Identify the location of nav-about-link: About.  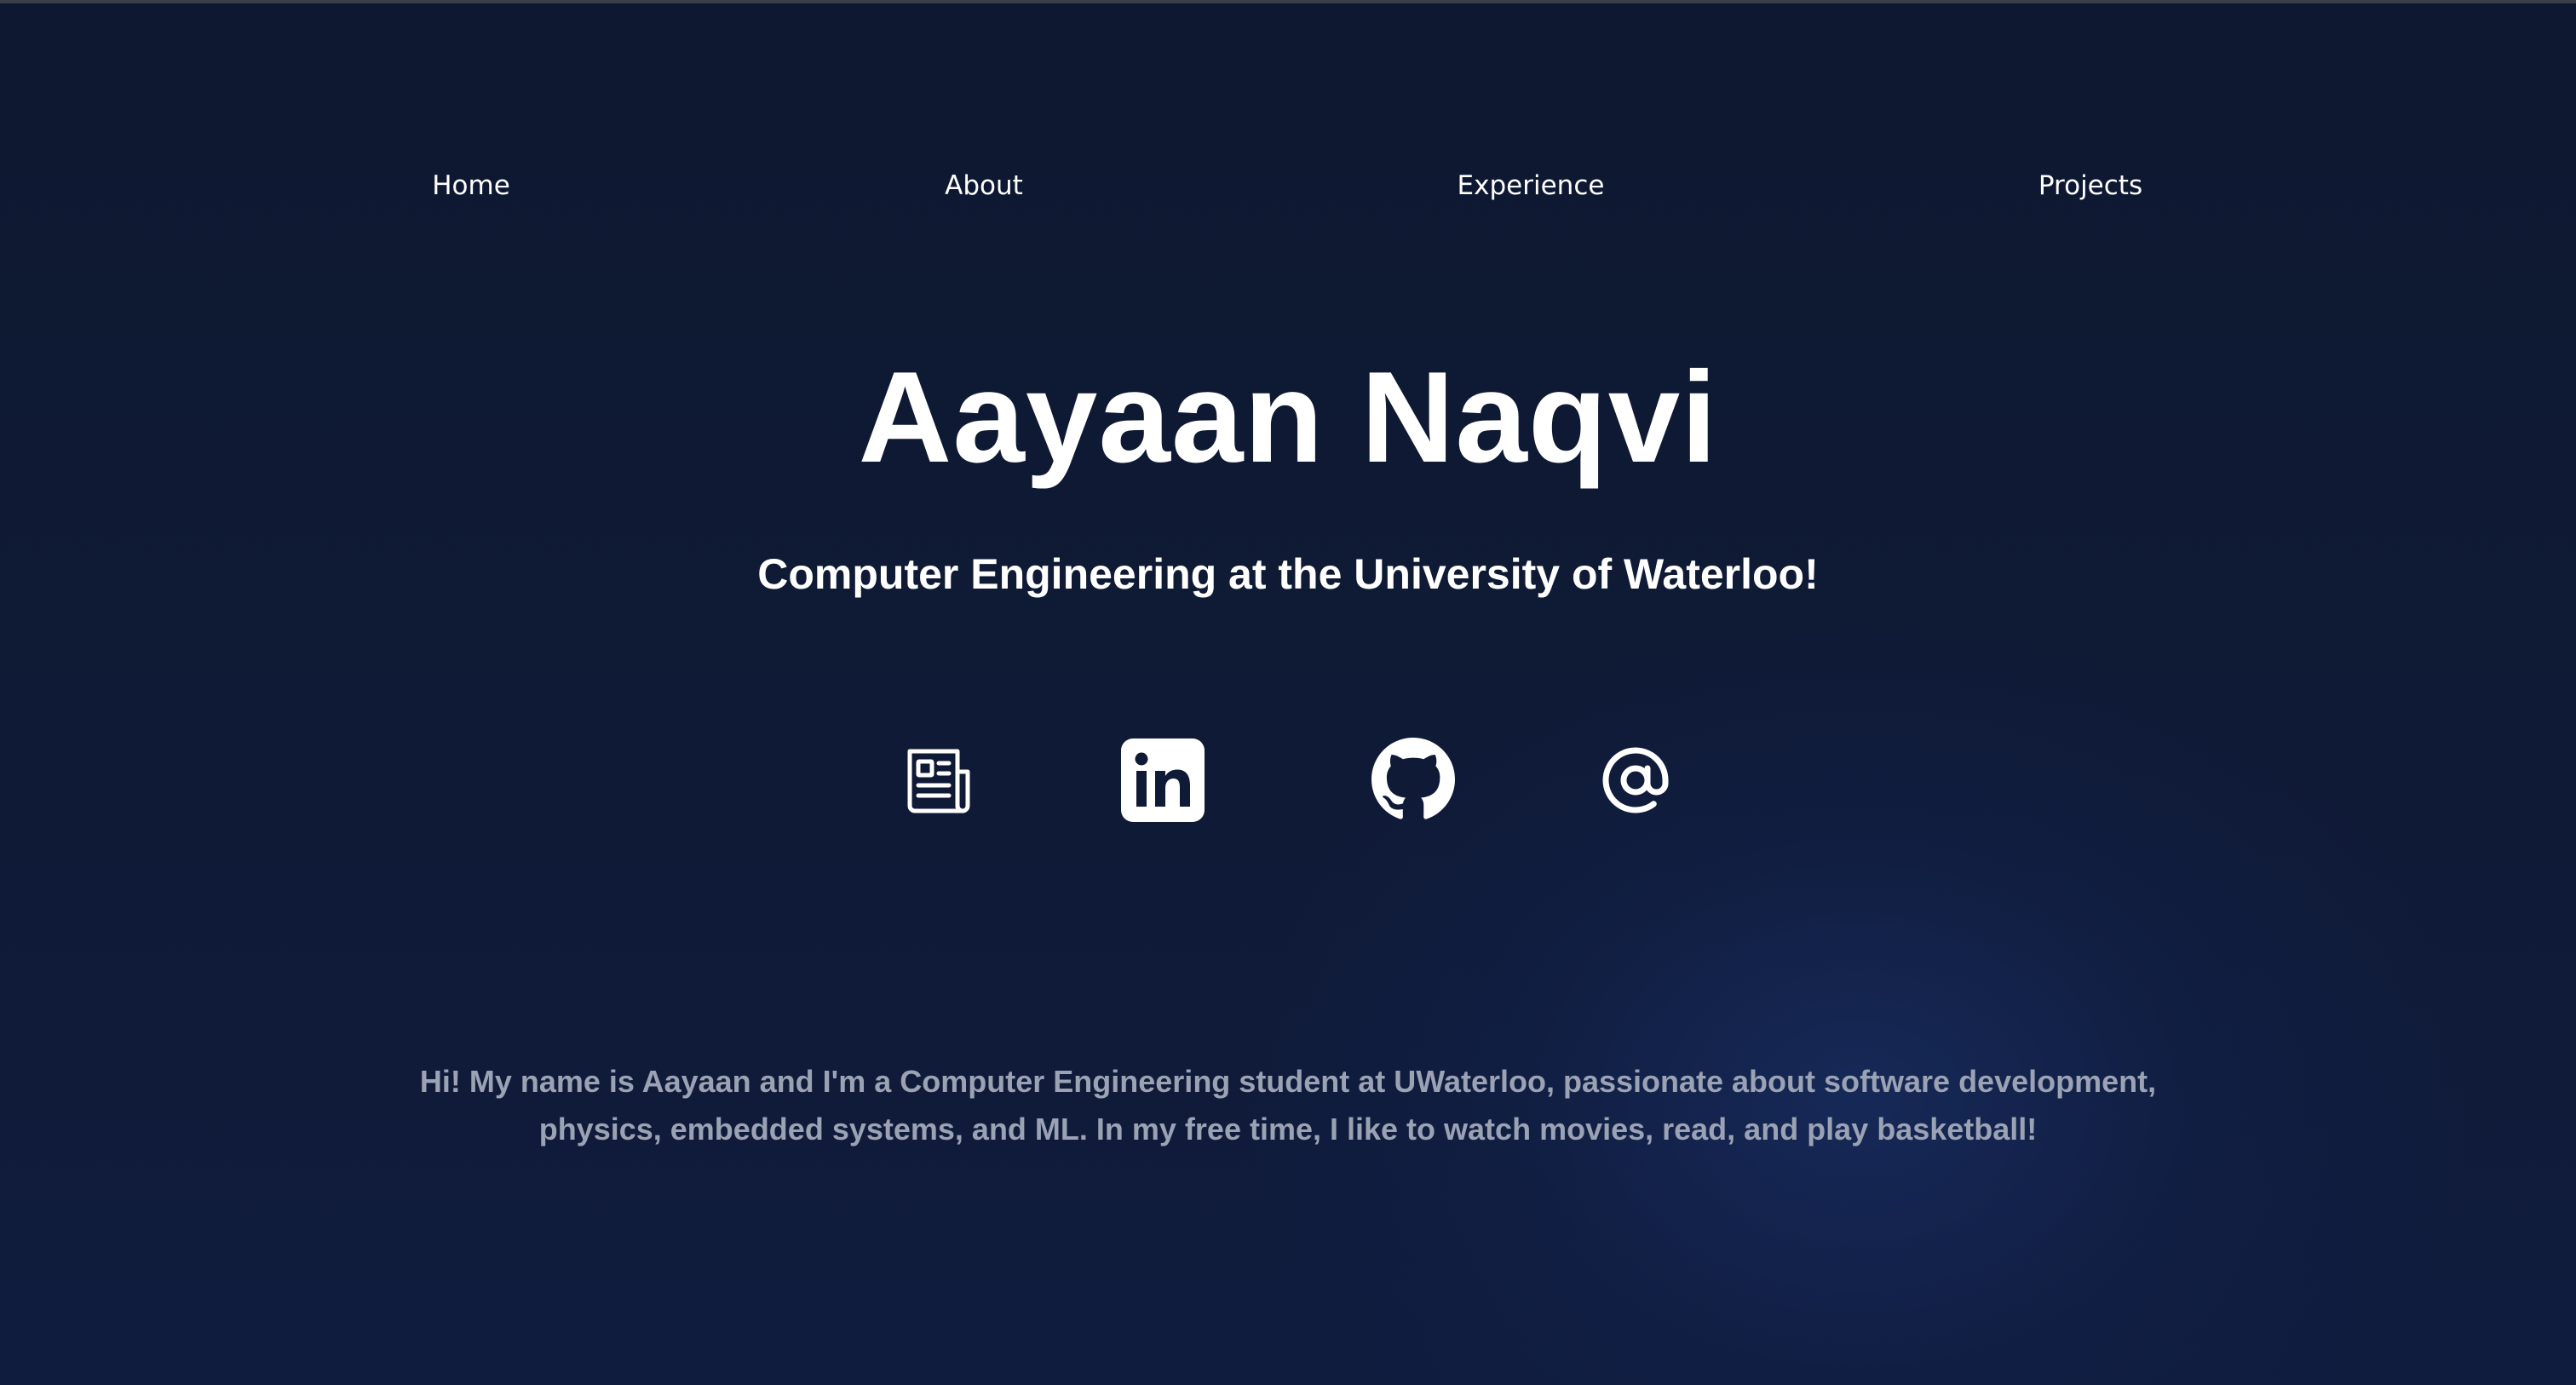
(984, 185).